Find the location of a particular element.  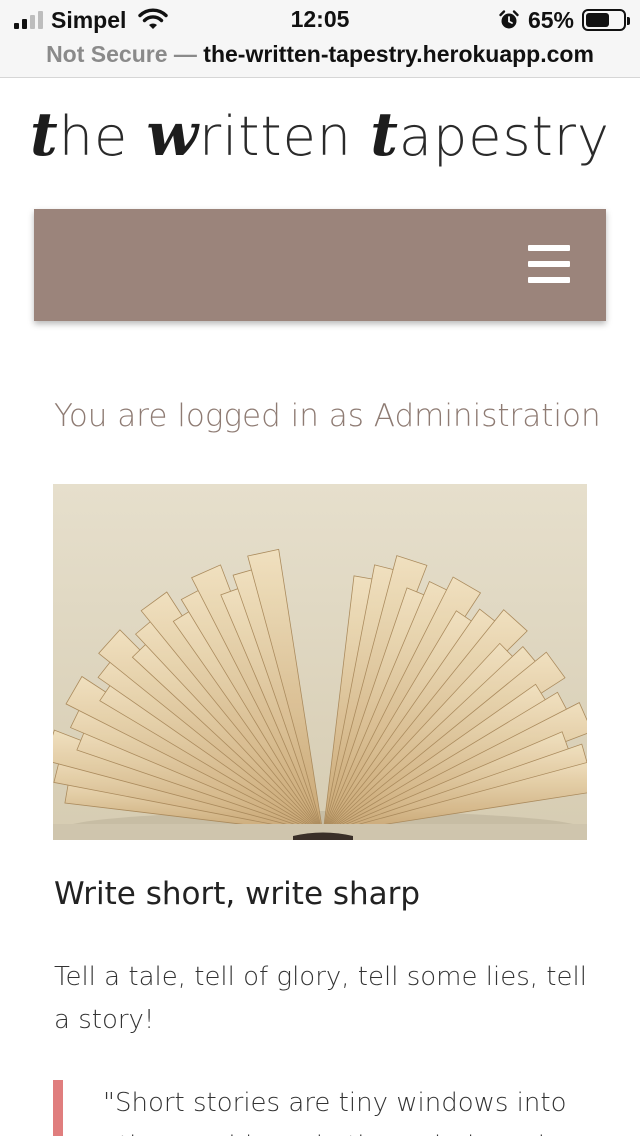

alarm-icon is located at coordinates (509, 19).